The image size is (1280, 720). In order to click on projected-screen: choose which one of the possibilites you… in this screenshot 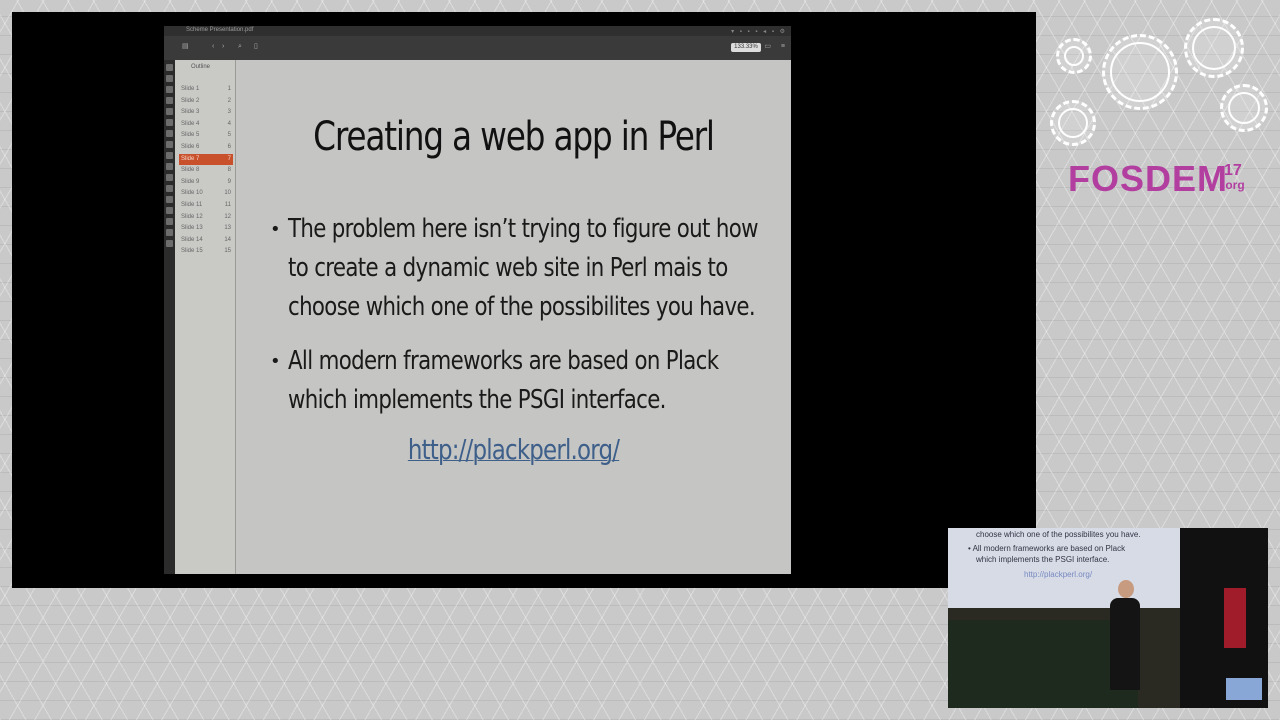, I will do `click(1064, 568)`.